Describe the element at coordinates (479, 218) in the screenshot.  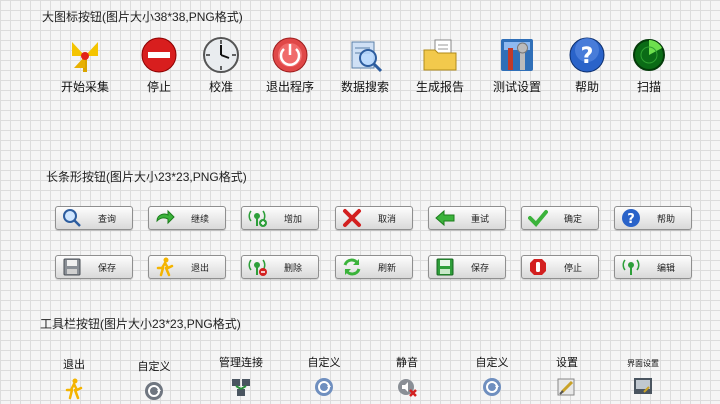
I see `retry-label: 重试` at that location.